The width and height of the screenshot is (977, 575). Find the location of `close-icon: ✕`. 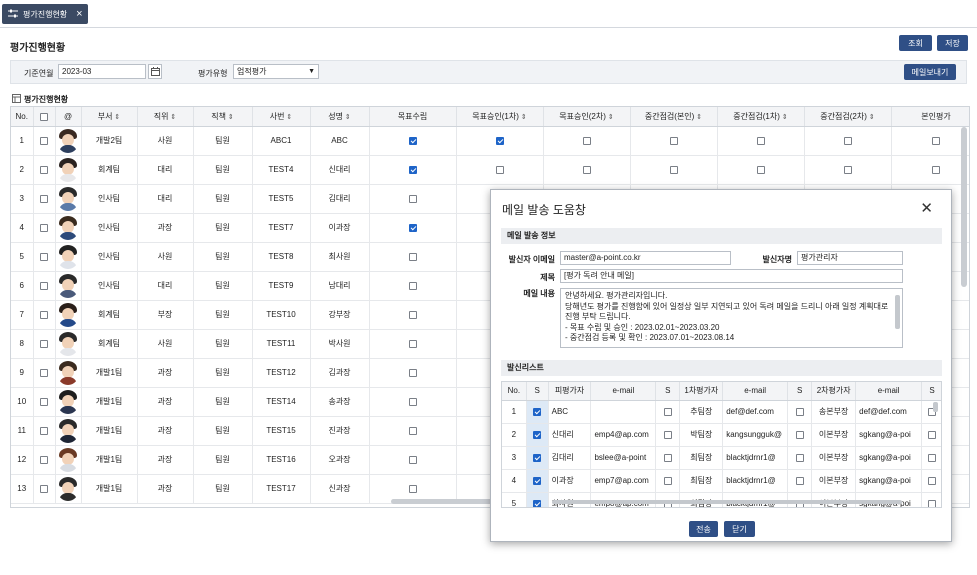

close-icon: ✕ is located at coordinates (926, 208).